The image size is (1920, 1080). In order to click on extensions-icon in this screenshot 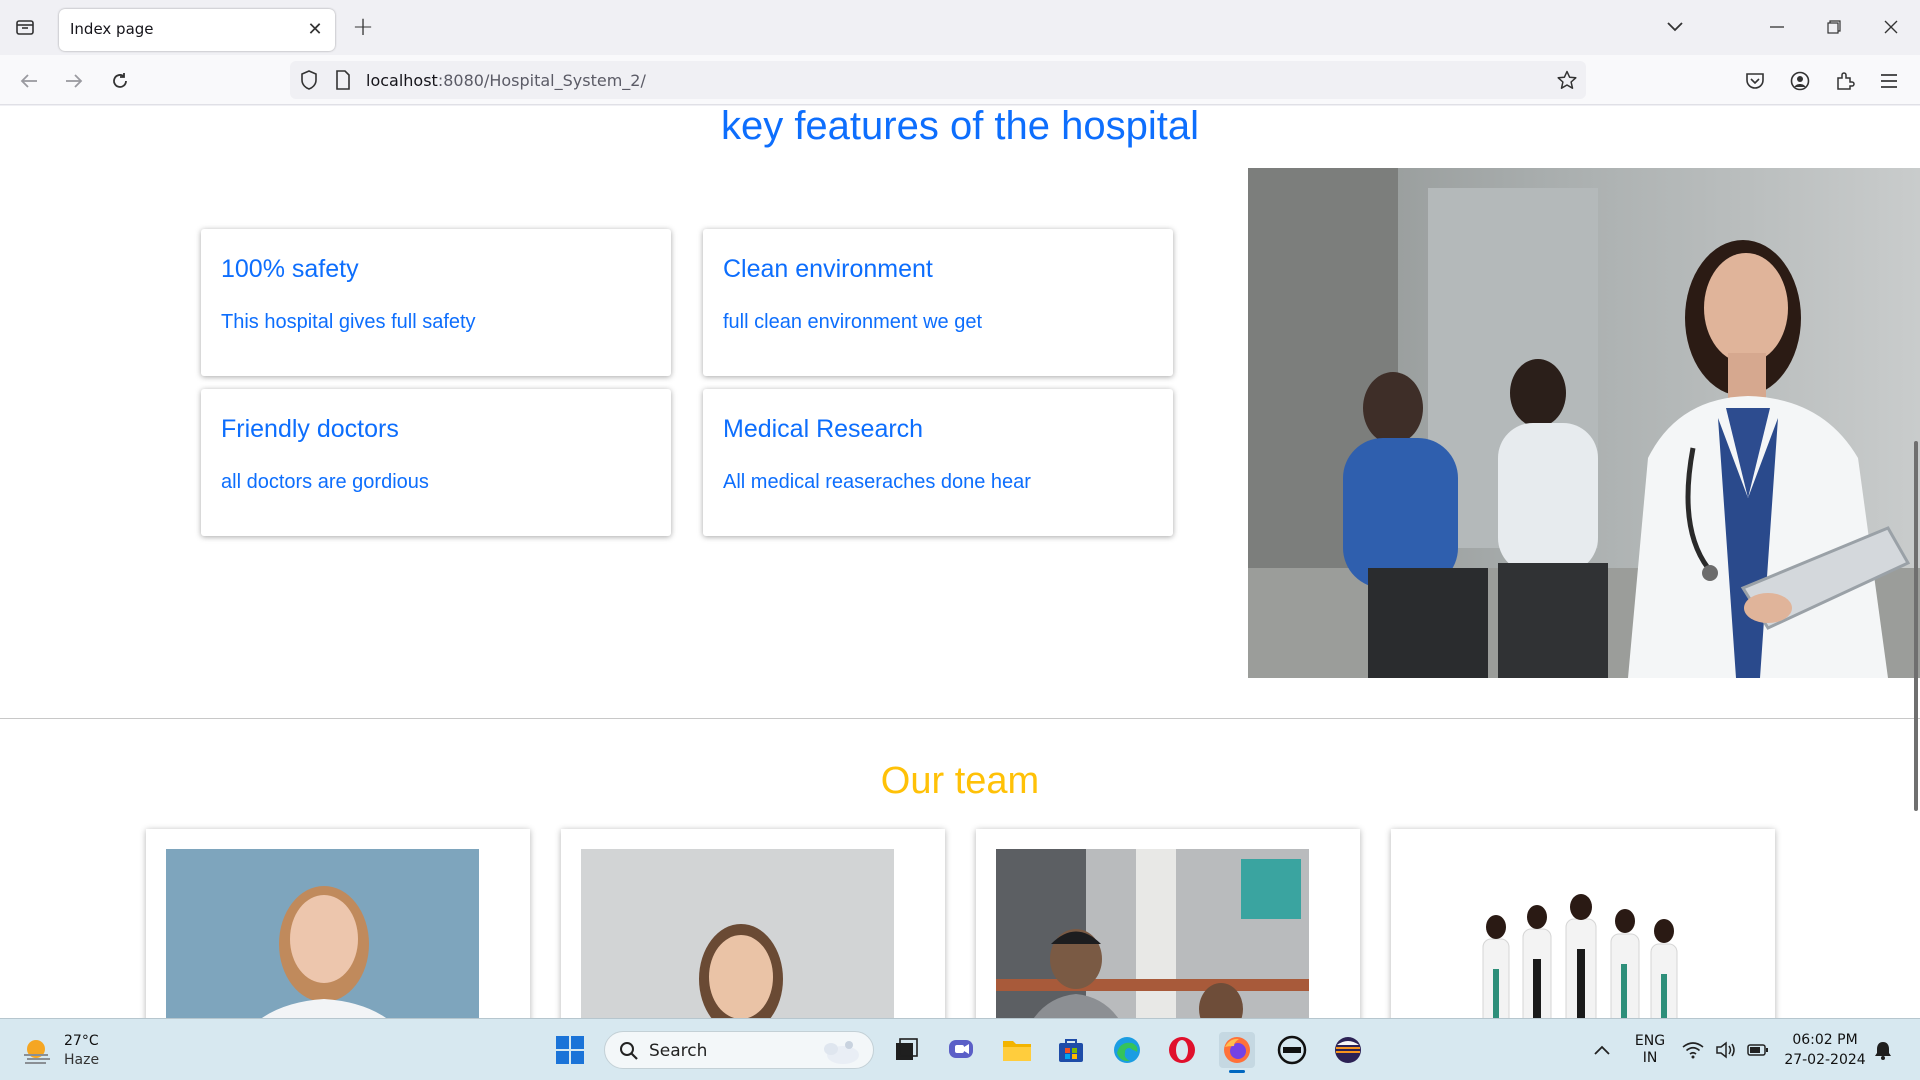, I will do `click(1845, 81)`.